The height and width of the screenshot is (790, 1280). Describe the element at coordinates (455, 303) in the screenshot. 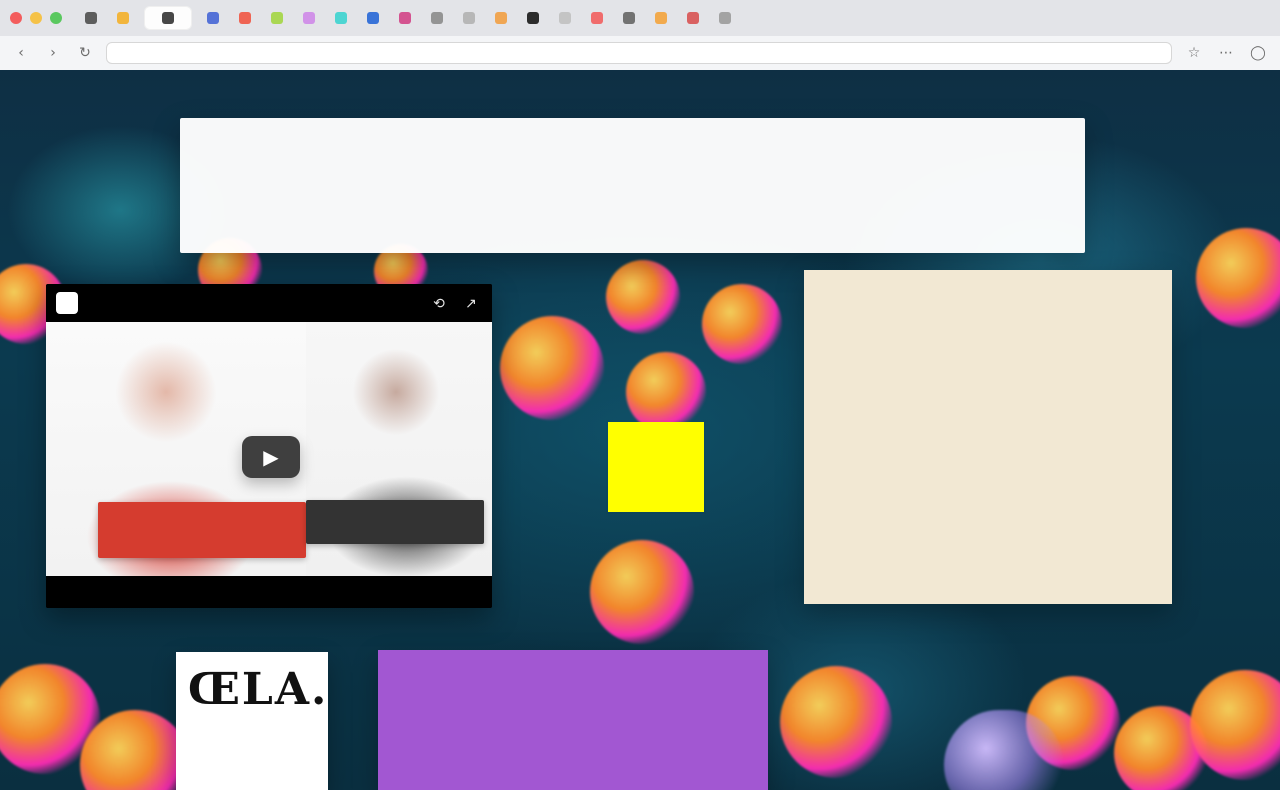

I see `video-actions: ⟲ ↗` at that location.